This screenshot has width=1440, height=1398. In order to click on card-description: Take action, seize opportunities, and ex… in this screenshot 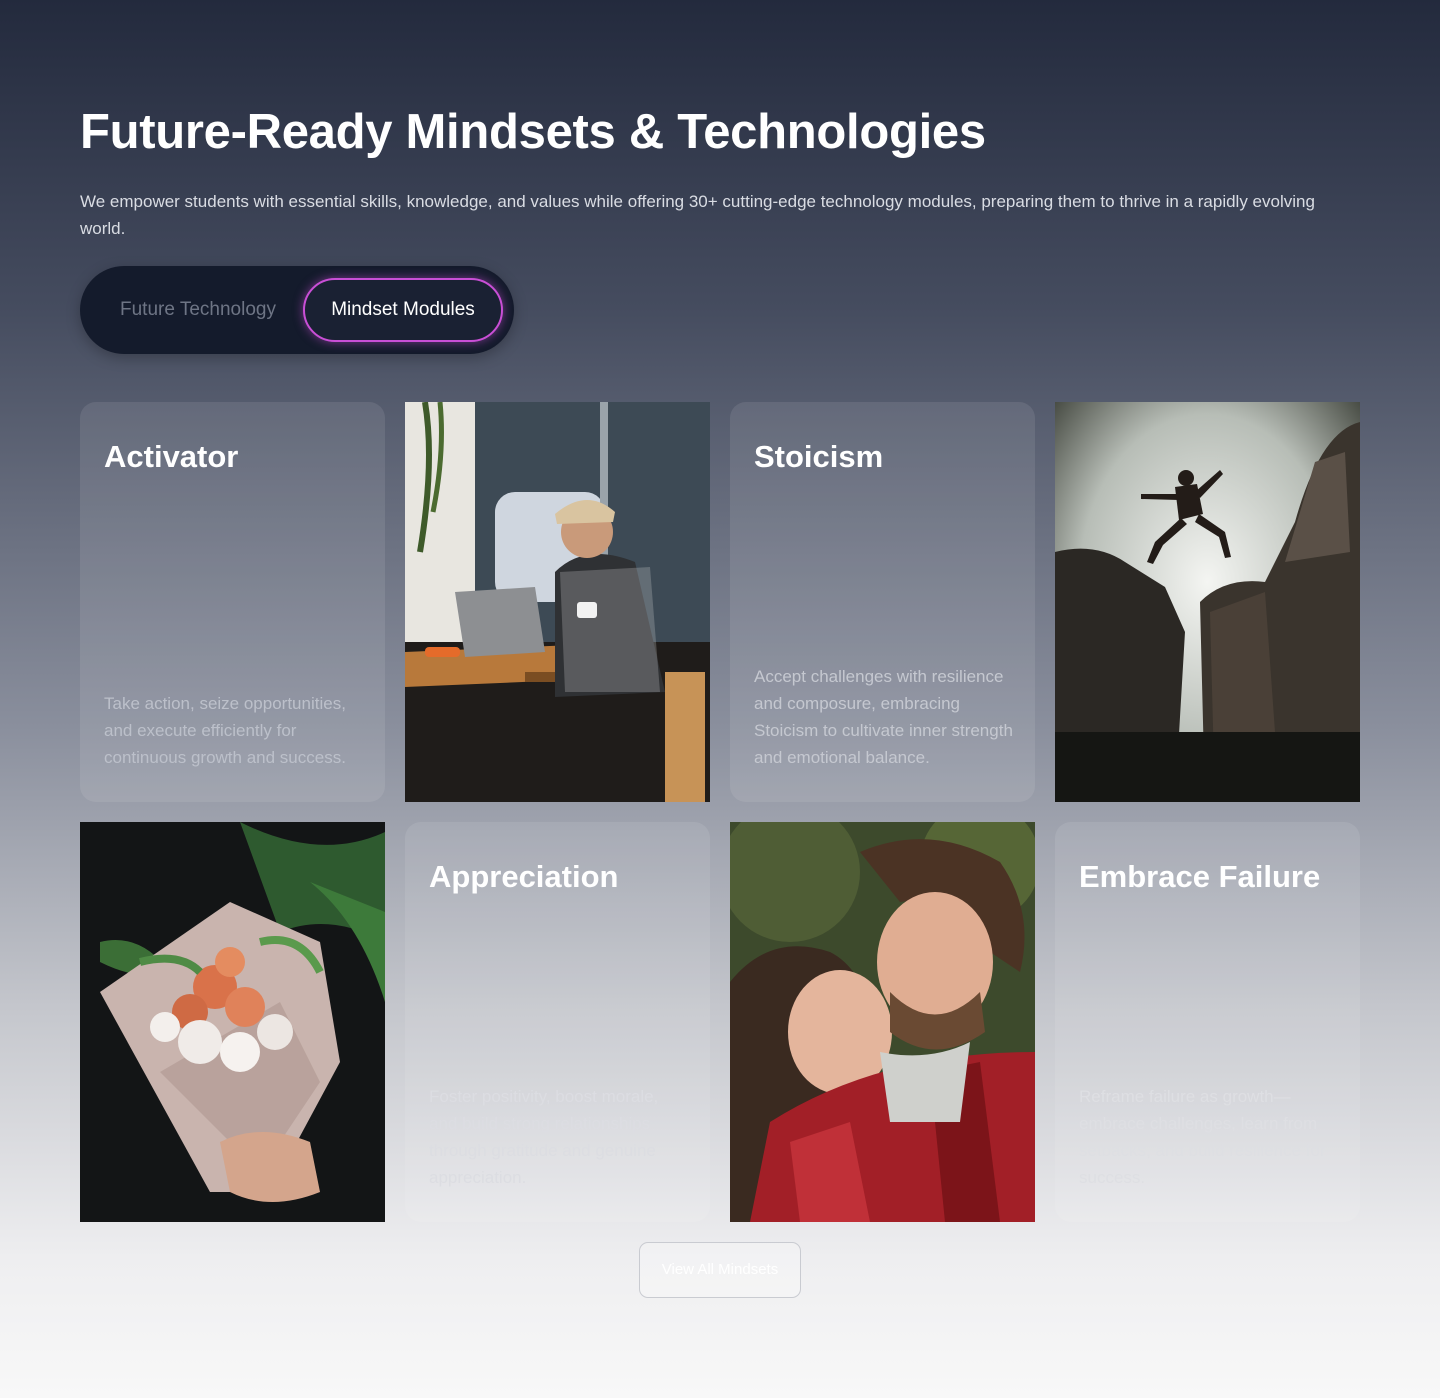, I will do `click(225, 730)`.